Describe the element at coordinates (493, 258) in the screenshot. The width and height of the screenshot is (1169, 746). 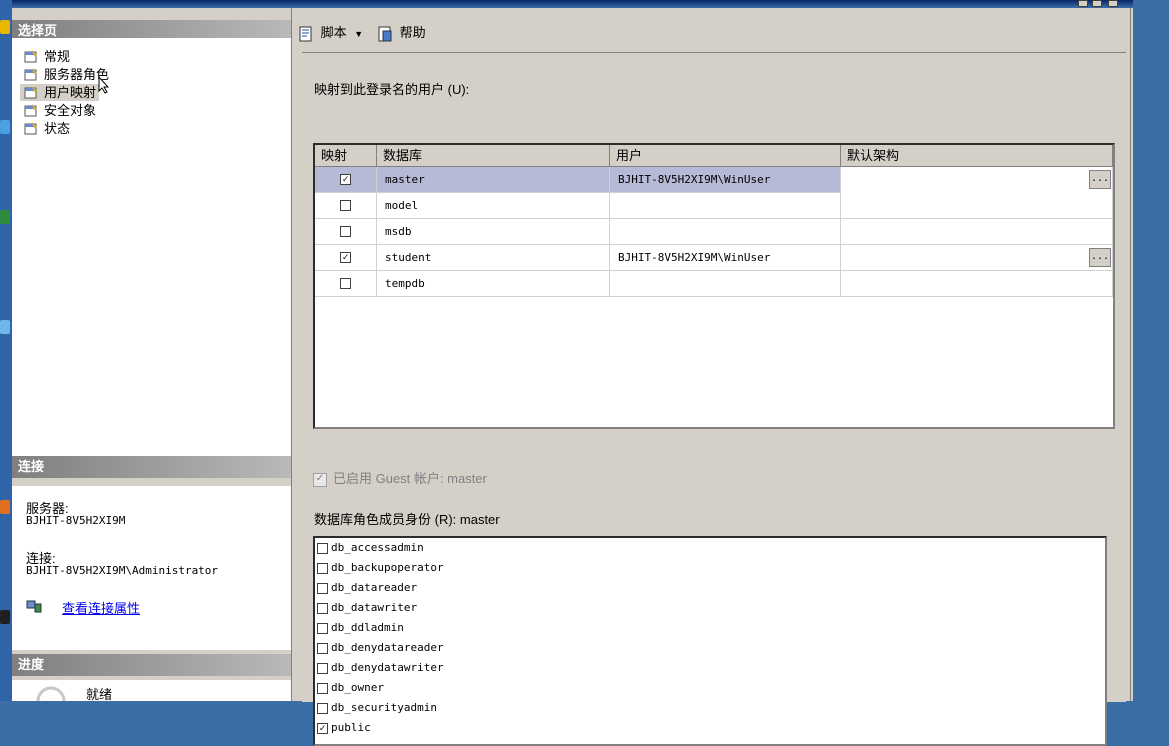
I see `database-cell: student` at that location.